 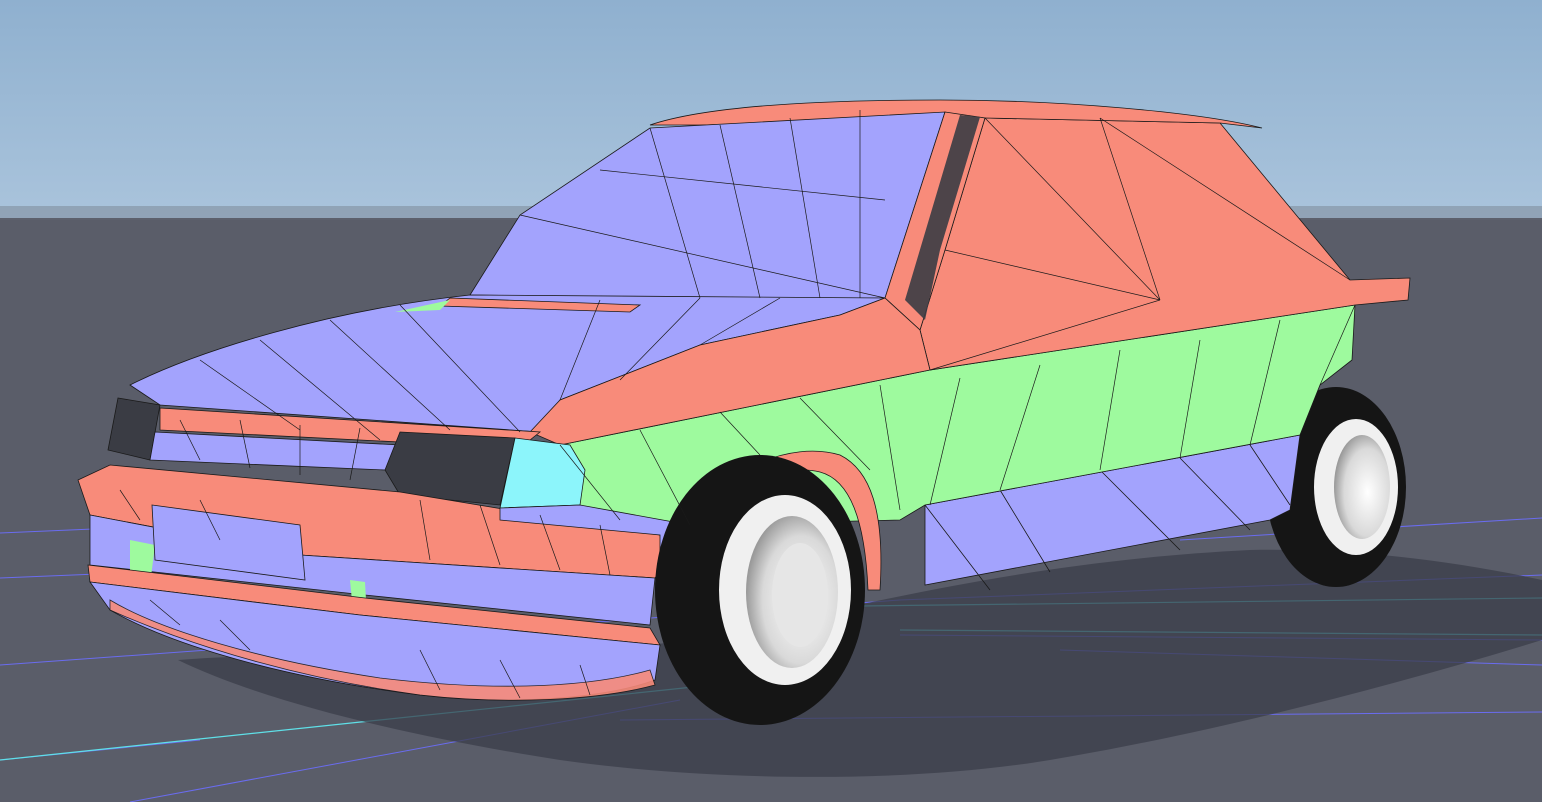 What do you see at coordinates (542, 473) in the screenshot?
I see `turn-signal` at bounding box center [542, 473].